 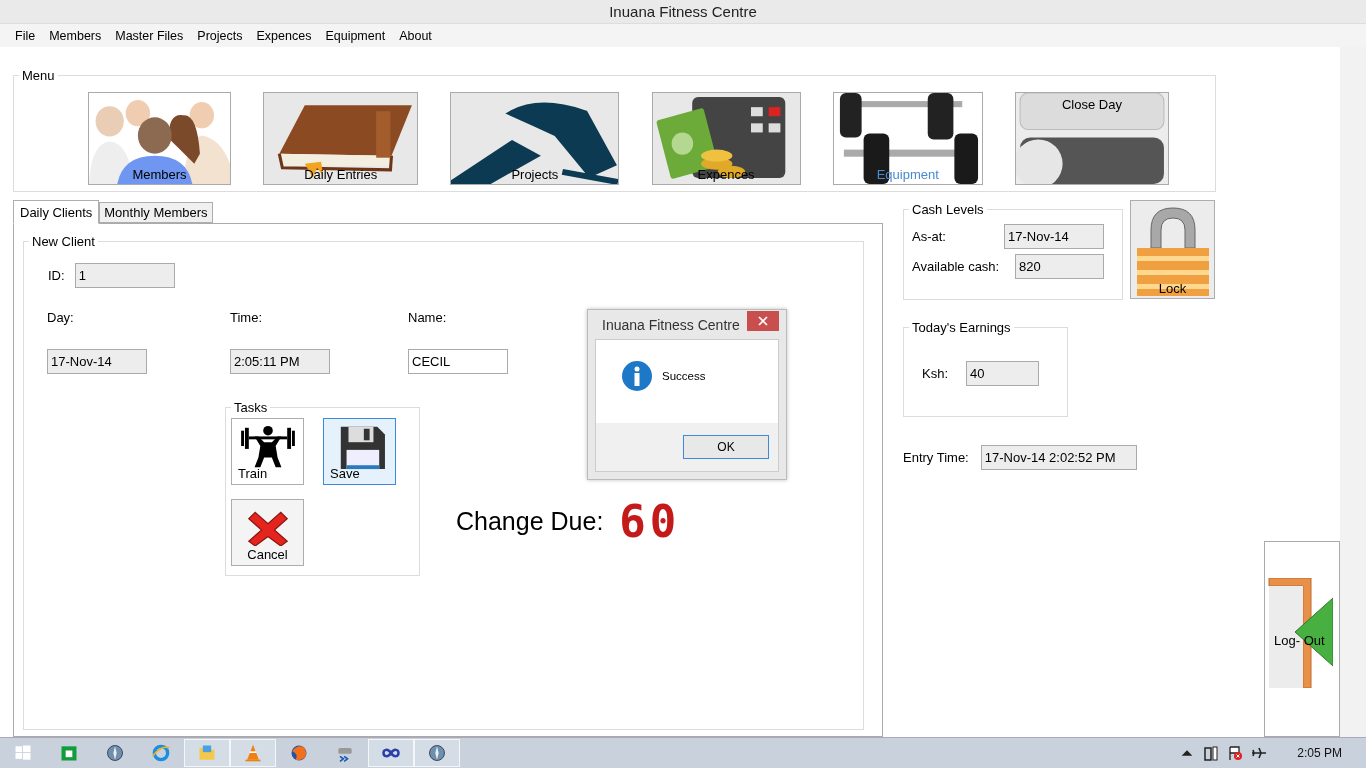 I want to click on traffic-cone-icon, so click(x=253, y=753).